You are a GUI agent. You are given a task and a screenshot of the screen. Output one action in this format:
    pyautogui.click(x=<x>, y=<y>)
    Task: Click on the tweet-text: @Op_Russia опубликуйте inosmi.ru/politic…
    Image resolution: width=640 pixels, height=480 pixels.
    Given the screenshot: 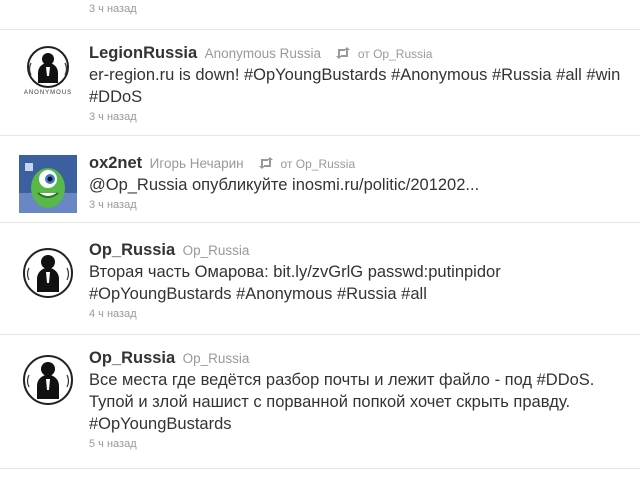 What is the action you would take?
    pyautogui.click(x=284, y=185)
    